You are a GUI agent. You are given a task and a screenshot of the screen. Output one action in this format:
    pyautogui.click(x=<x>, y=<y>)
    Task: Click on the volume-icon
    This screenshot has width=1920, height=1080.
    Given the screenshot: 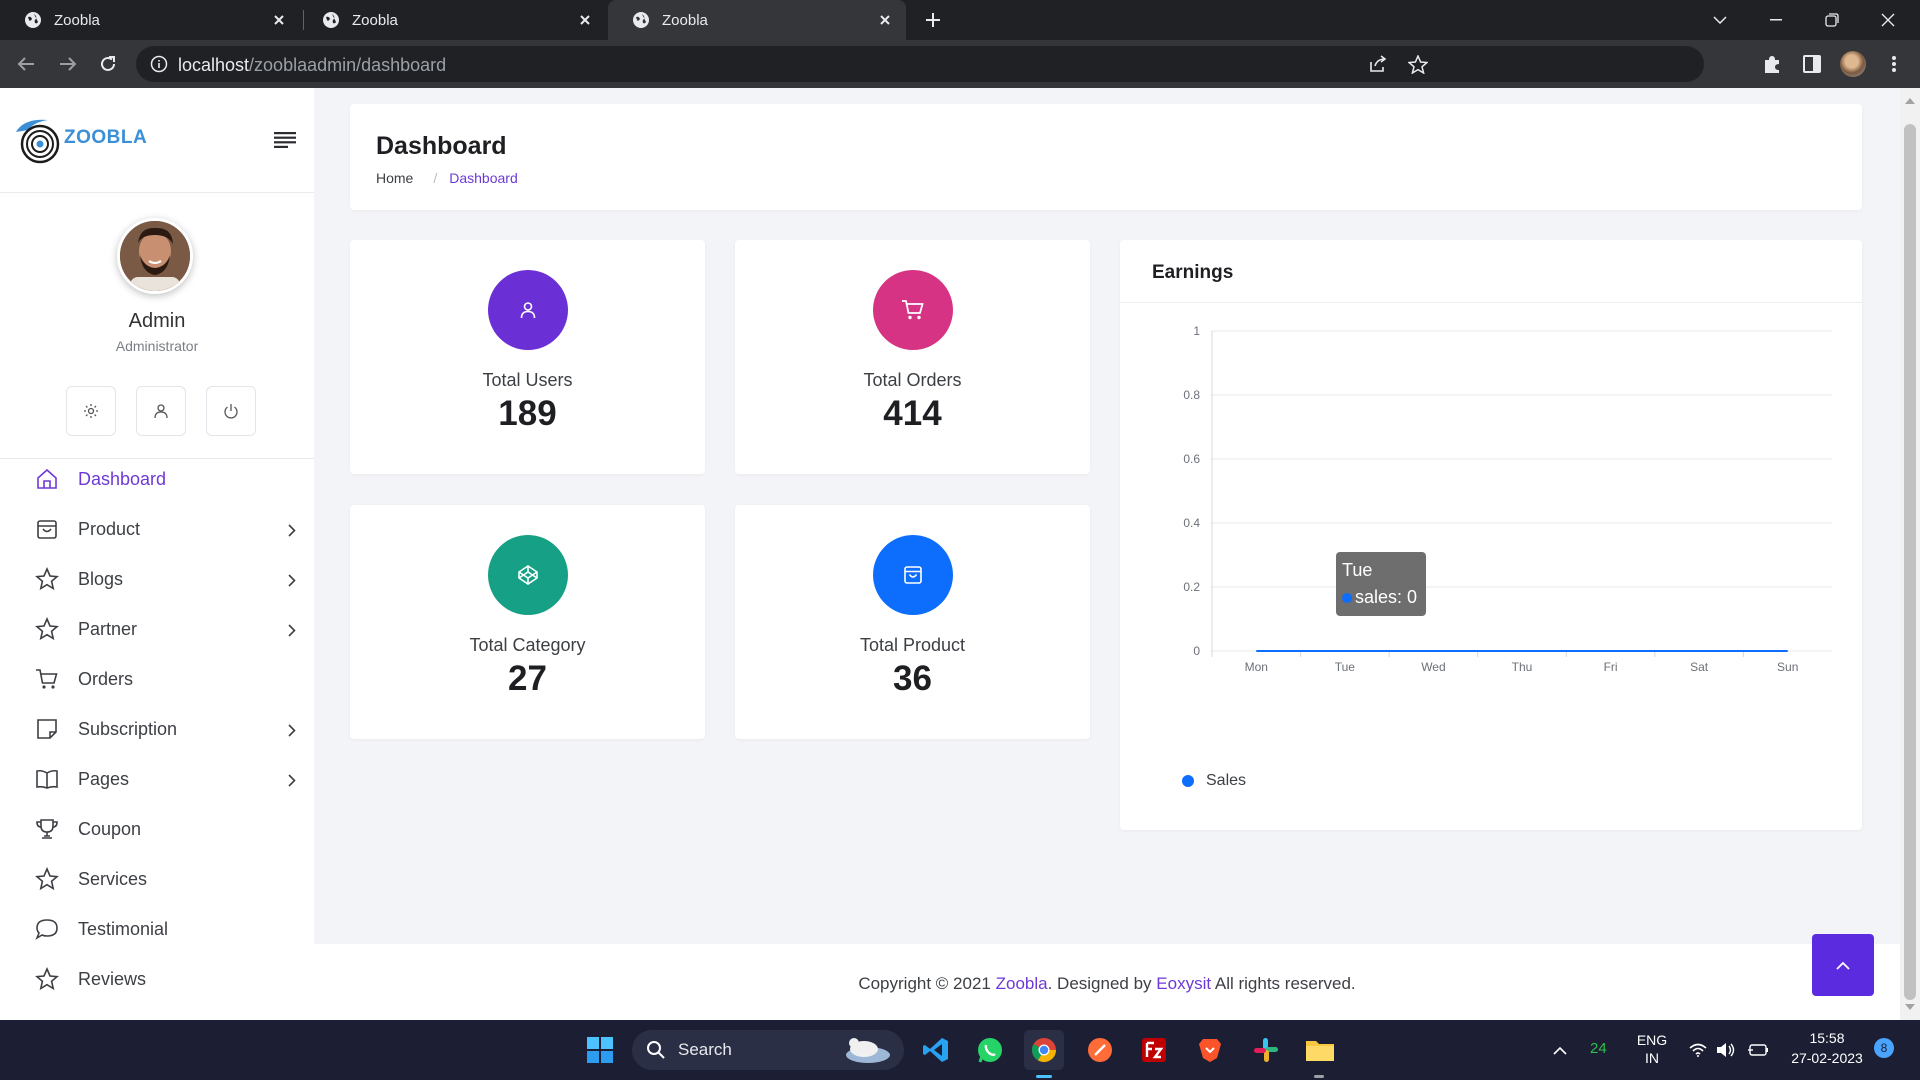 What is the action you would take?
    pyautogui.click(x=1726, y=1050)
    